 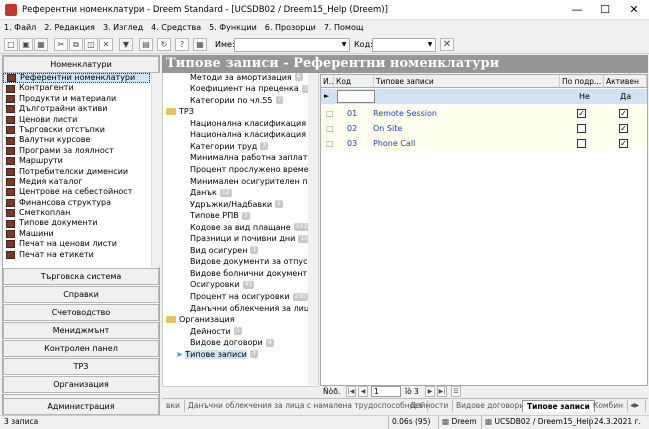 What do you see at coordinates (354, 81) in the screenshot?
I see `column-header-code: Код` at bounding box center [354, 81].